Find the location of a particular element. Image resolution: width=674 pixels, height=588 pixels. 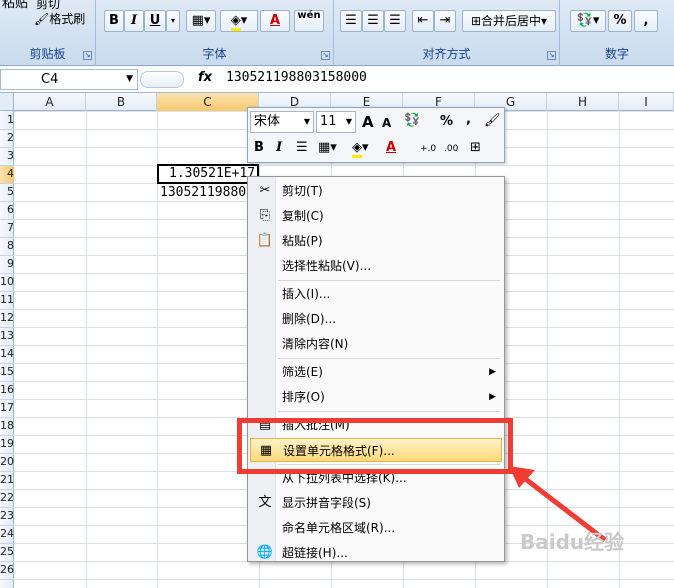

shrink-font-button: A is located at coordinates (386, 123).